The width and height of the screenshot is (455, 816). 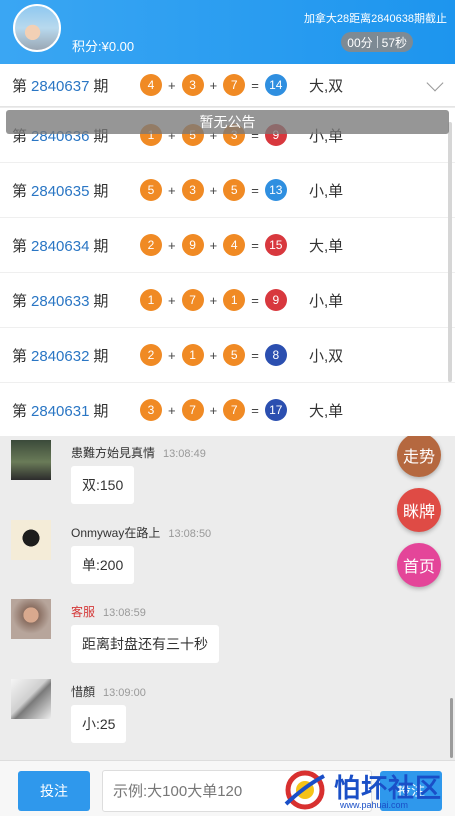 I want to click on draw-result: 大,单, so click(x=326, y=246).